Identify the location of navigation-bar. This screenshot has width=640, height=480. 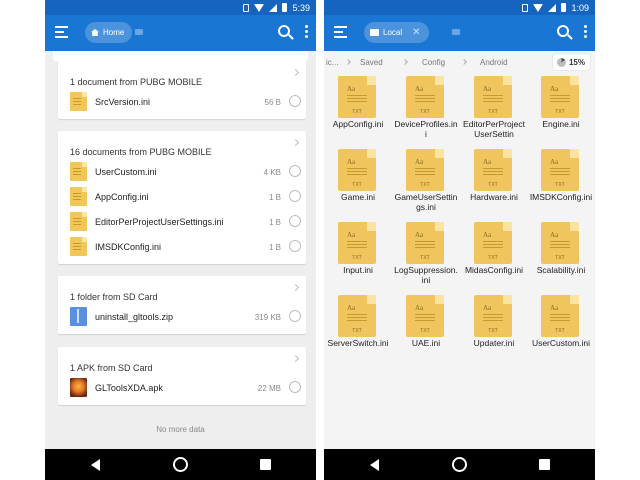
(180, 464).